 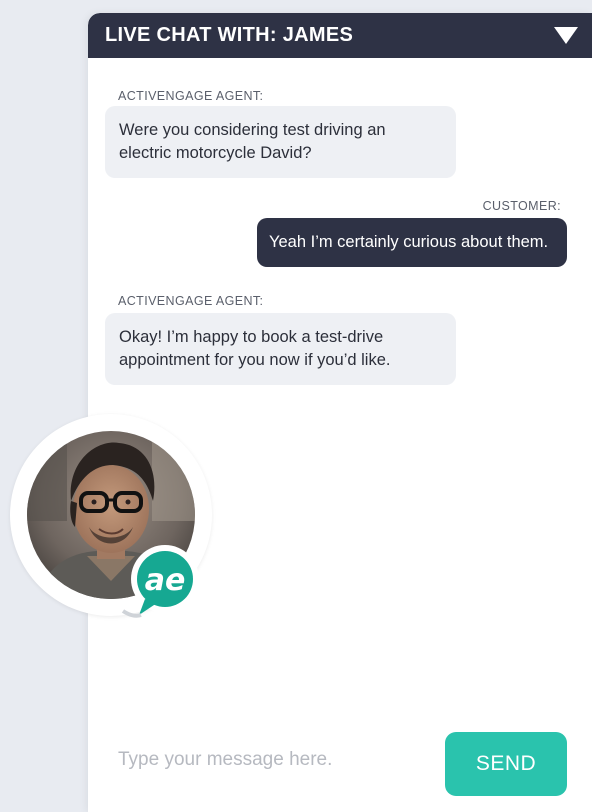 I want to click on customer-sender-label: CUSTOMER:, so click(x=521, y=206).